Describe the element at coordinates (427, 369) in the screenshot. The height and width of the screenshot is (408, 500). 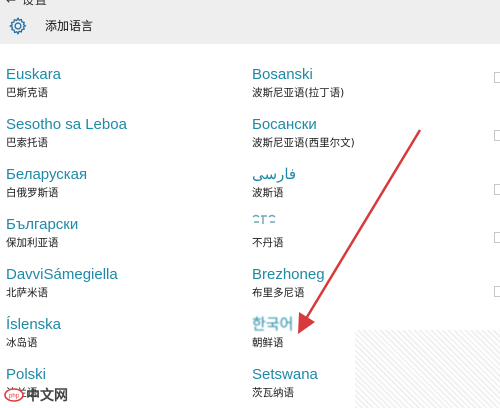
I see `watermark-noise` at that location.